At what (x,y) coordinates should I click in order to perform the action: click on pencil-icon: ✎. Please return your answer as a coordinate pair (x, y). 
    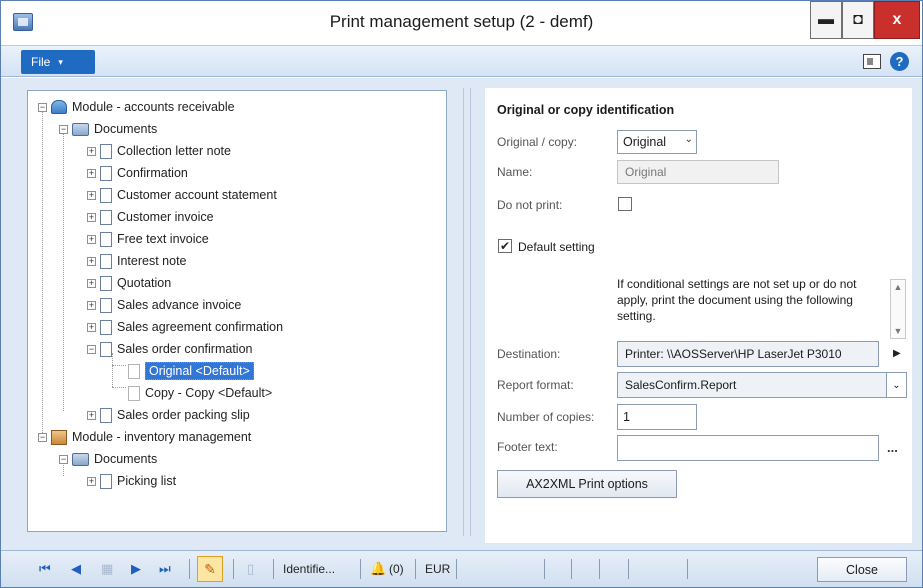
    Looking at the image, I should click on (210, 569).